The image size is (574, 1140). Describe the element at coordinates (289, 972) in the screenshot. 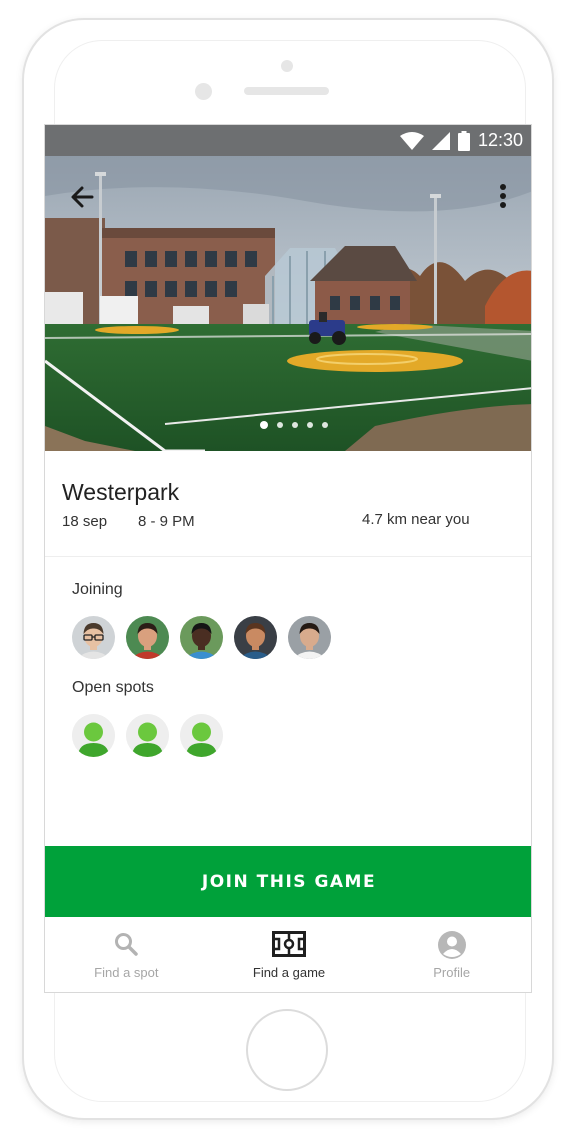

I see `nav-label-find-a-game: Find a game` at that location.